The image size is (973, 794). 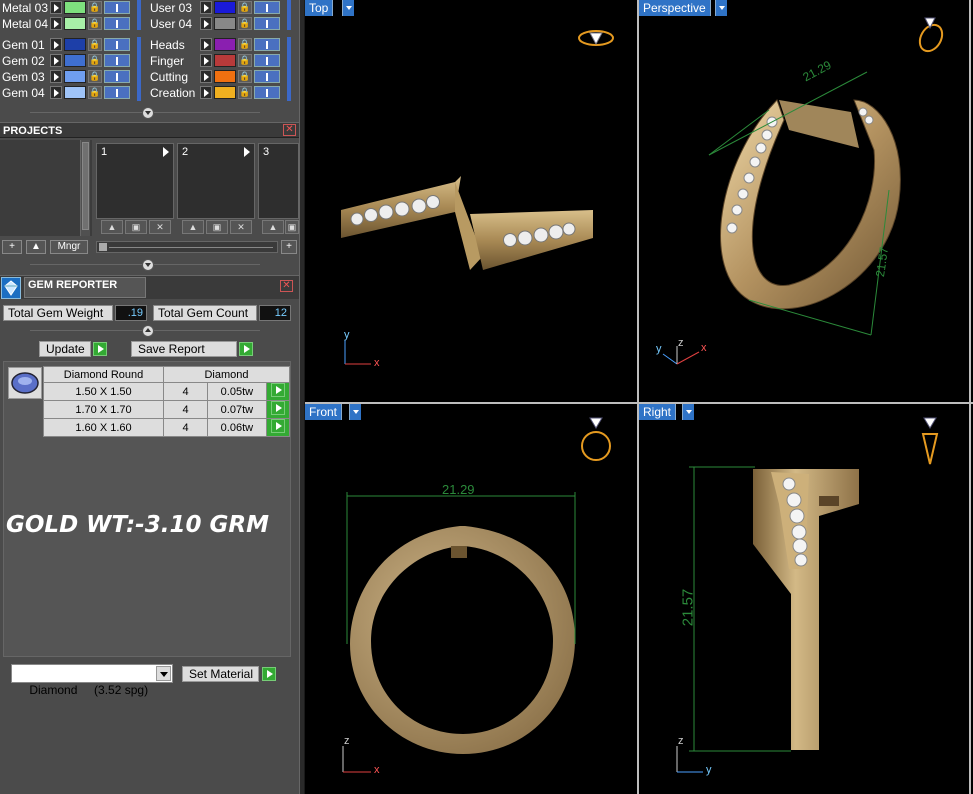 What do you see at coordinates (136, 227) in the screenshot?
I see `project-1-save-button: ▣` at bounding box center [136, 227].